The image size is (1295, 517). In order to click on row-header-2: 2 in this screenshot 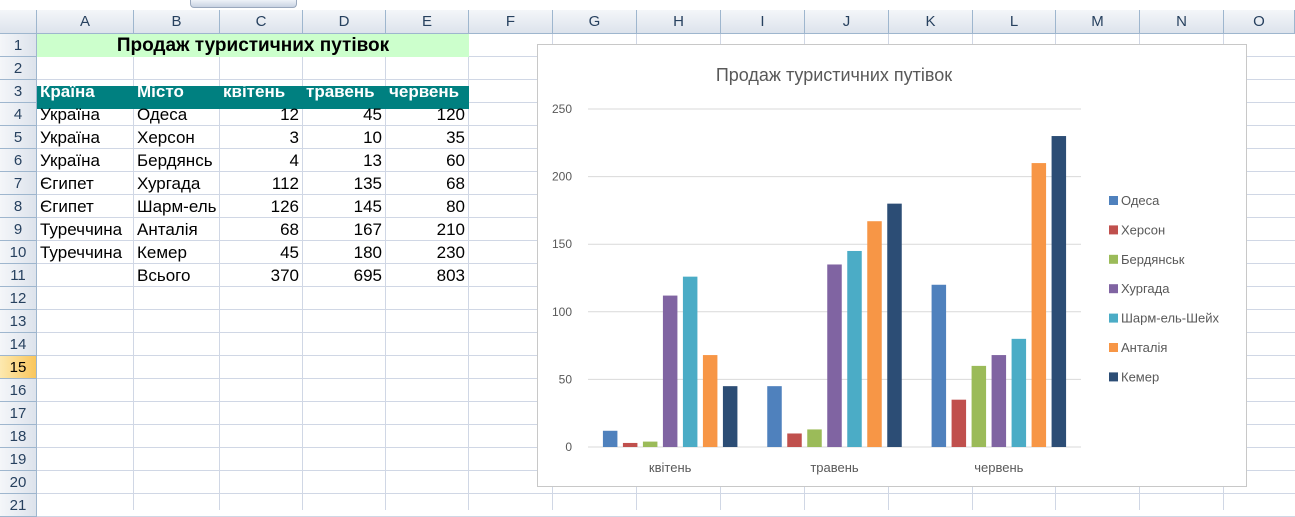, I will do `click(18, 68)`.